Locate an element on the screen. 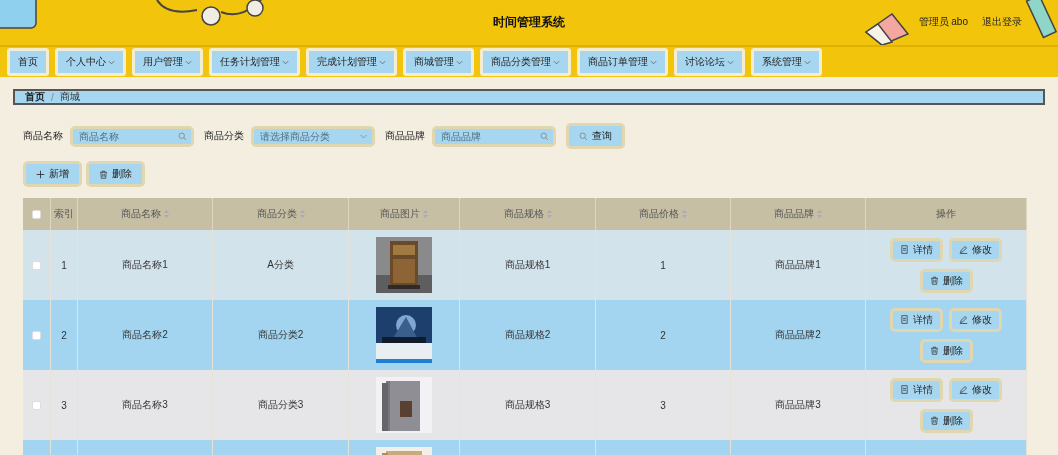 This screenshot has height=455, width=1058. table-cell: A分类 is located at coordinates (281, 265).